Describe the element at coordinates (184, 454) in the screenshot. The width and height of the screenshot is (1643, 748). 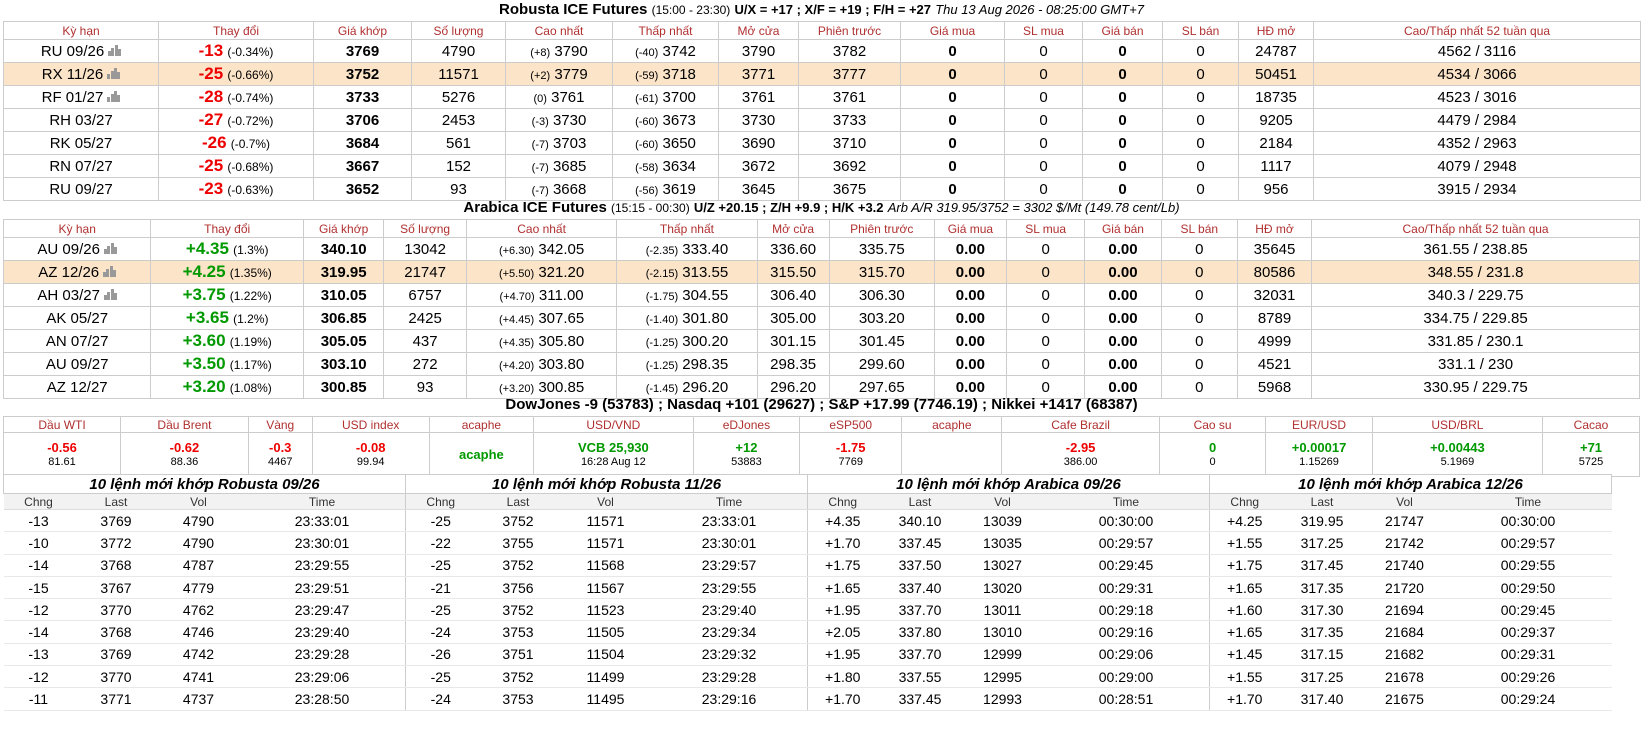
I see `market-d-u-brent: -0.62 88.36` at that location.